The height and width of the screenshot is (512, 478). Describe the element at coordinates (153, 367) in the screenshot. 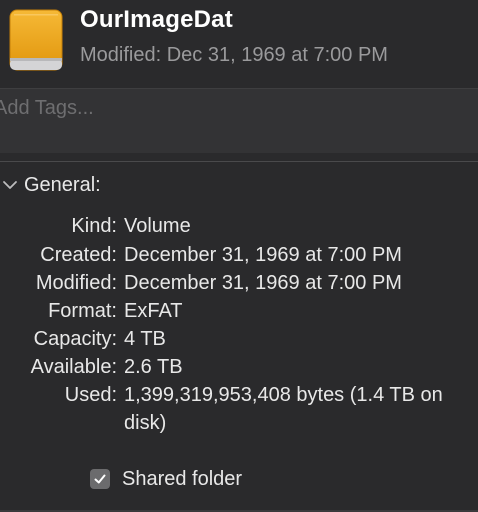

I see `info-value: 2.6 TB` at that location.